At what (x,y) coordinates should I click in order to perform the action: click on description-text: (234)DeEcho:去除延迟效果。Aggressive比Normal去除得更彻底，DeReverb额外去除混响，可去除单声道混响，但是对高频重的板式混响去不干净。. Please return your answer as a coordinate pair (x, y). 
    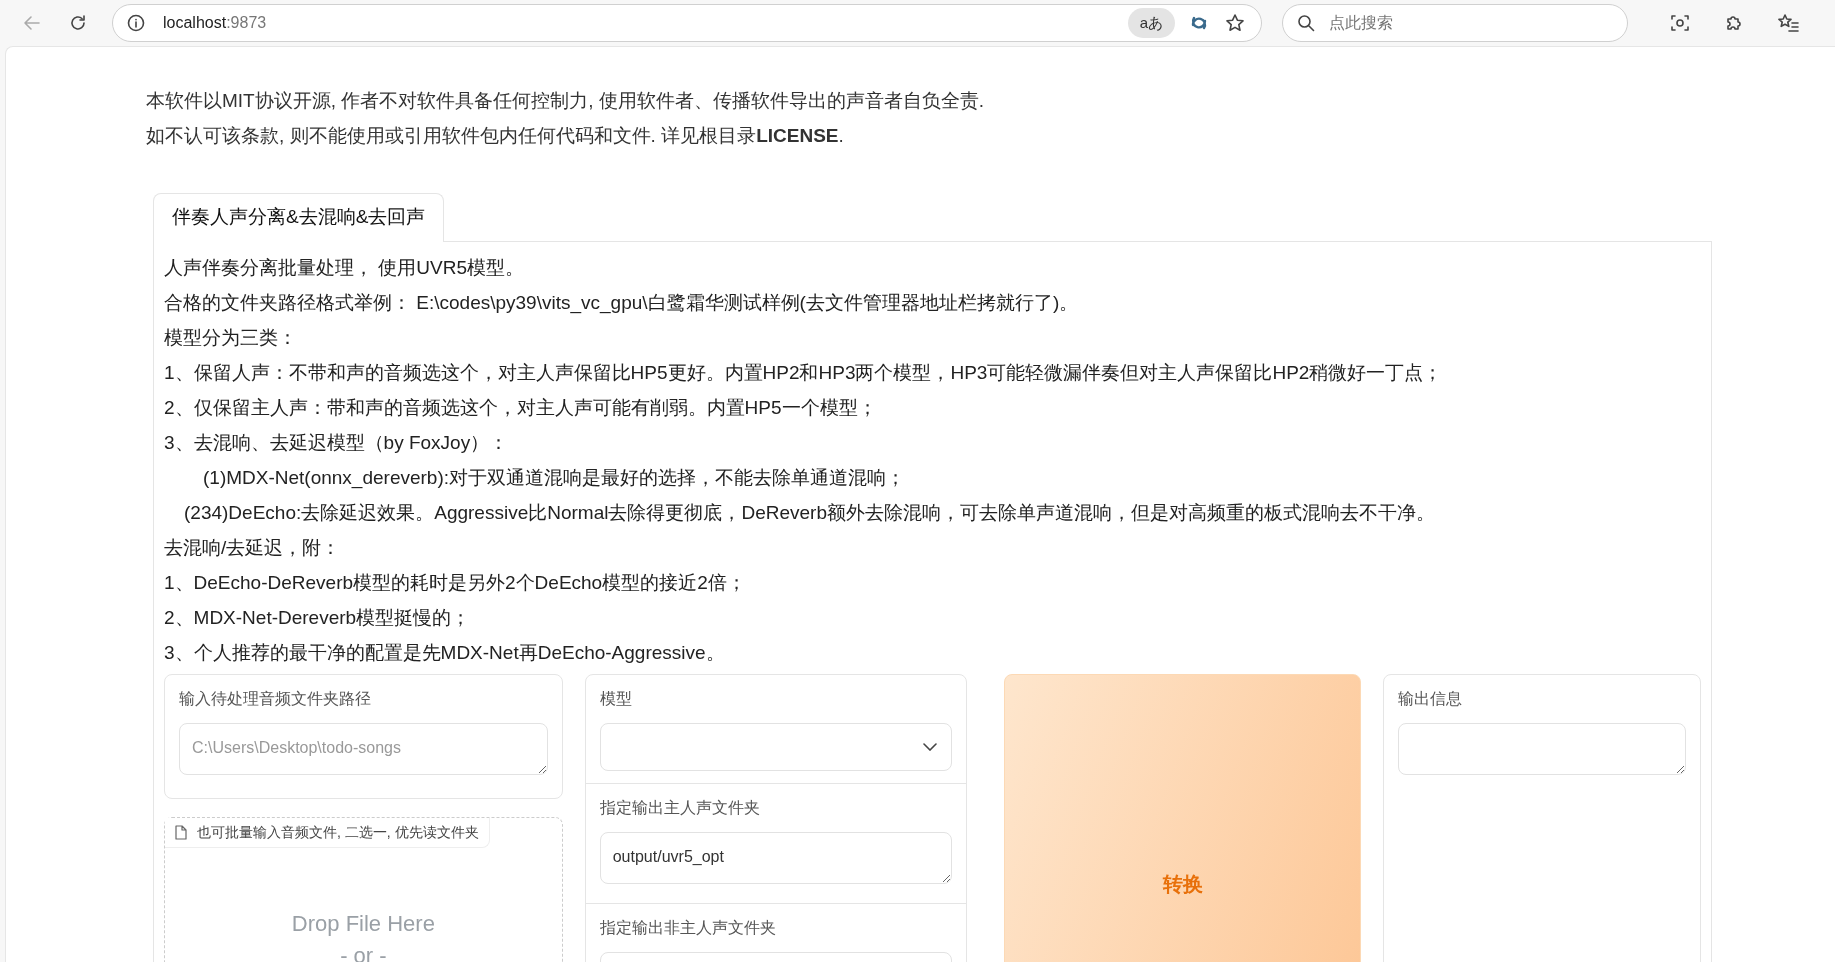
    Looking at the image, I should click on (809, 512).